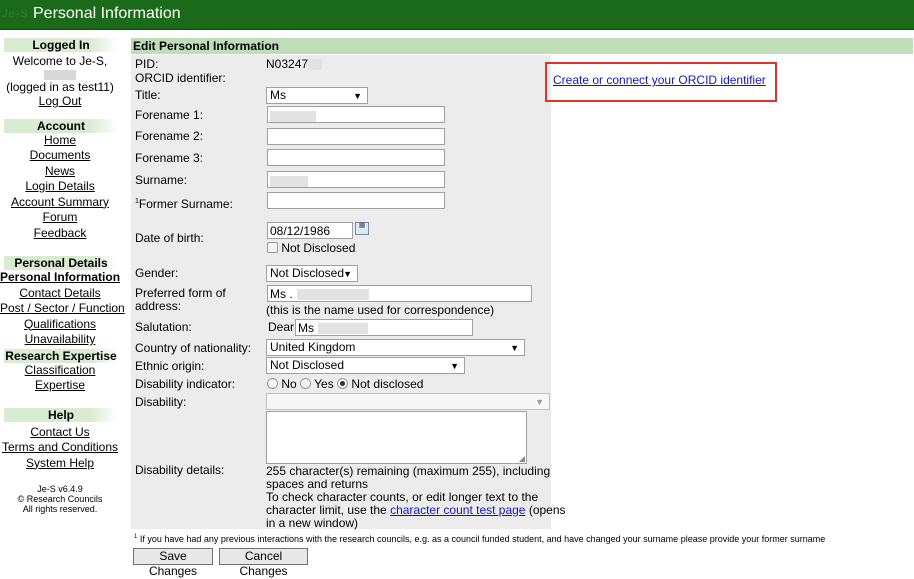  I want to click on salutation-field: Ms, so click(384, 327).